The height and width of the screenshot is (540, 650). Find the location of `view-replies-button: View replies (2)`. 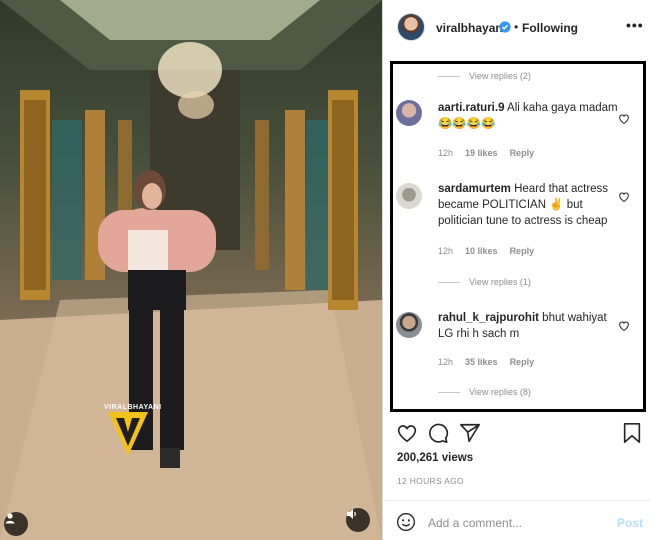

view-replies-button: View replies (2) is located at coordinates (484, 76).